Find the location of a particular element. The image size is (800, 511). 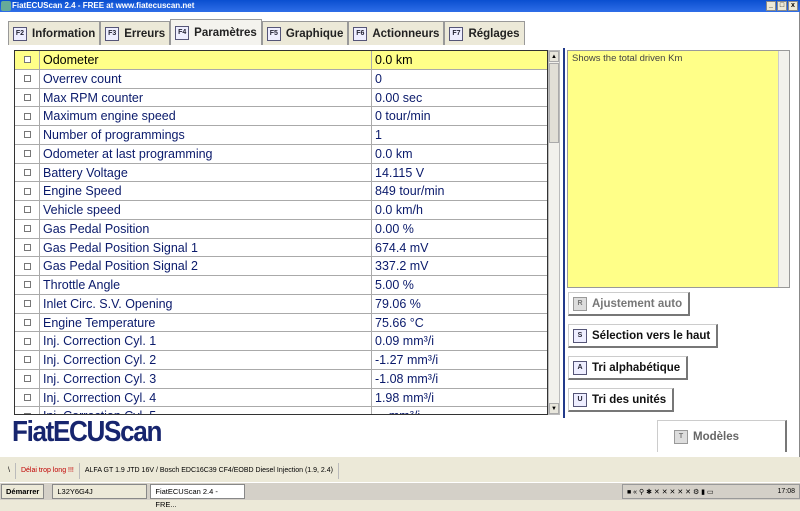

table-scrollbar: ▲ ▼ is located at coordinates (554, 232).